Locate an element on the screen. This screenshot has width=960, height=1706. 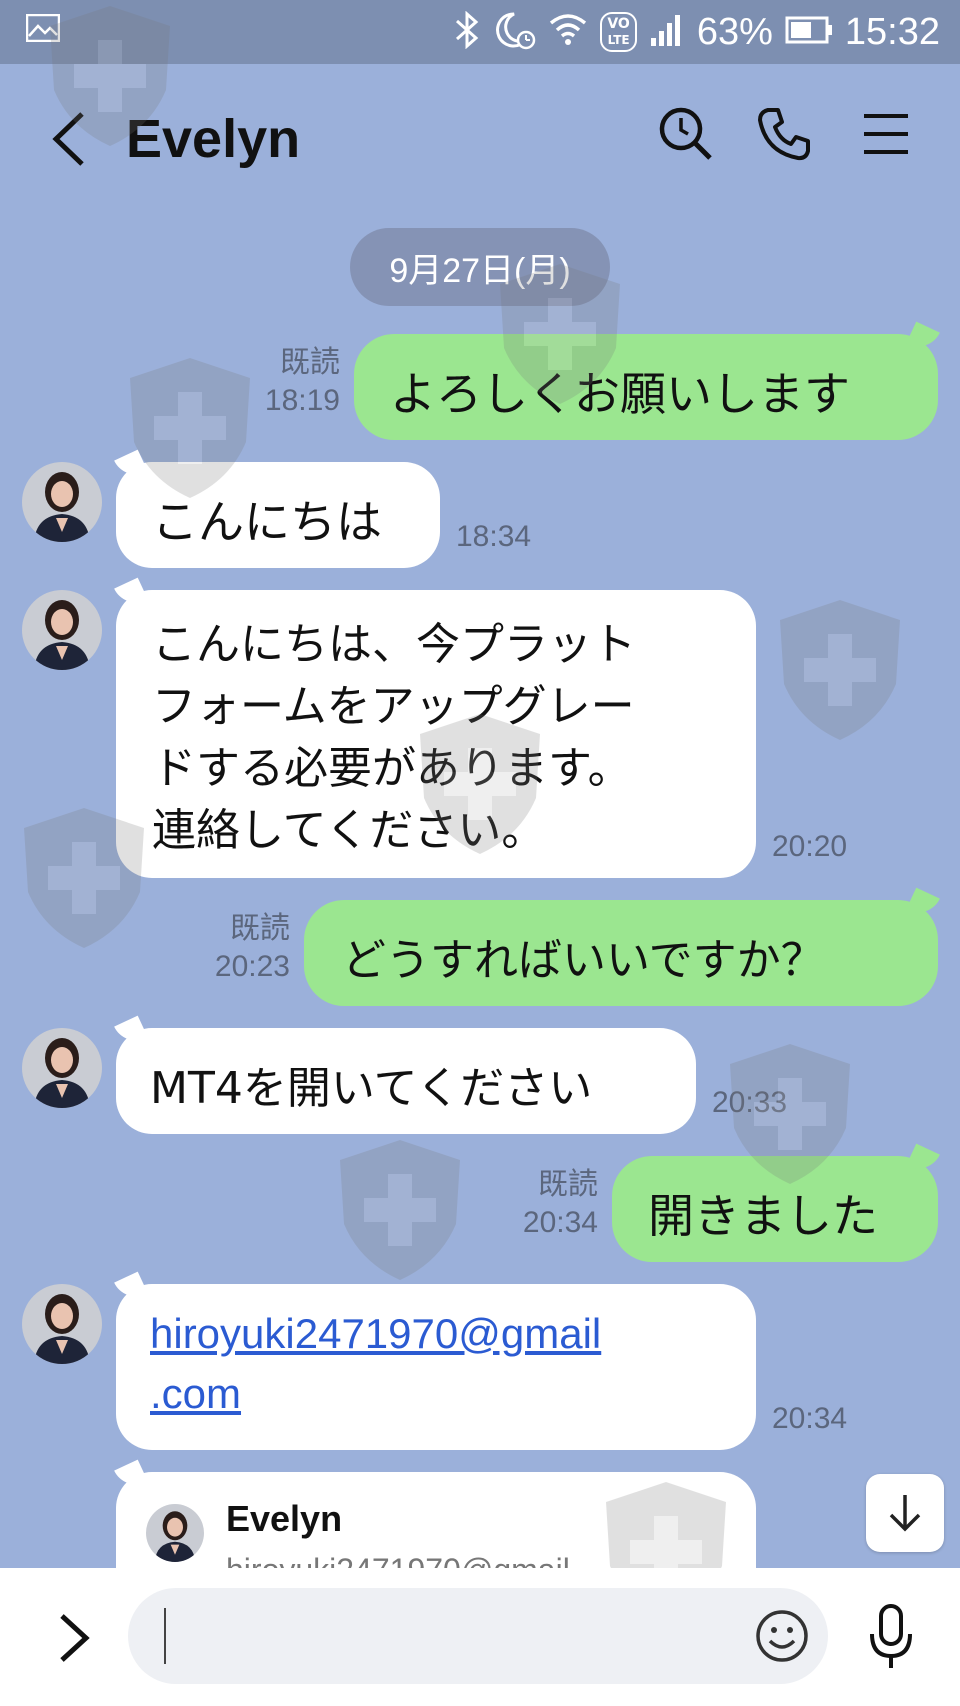
message-meta: 既読 20:23 is located at coordinates (240, 948).